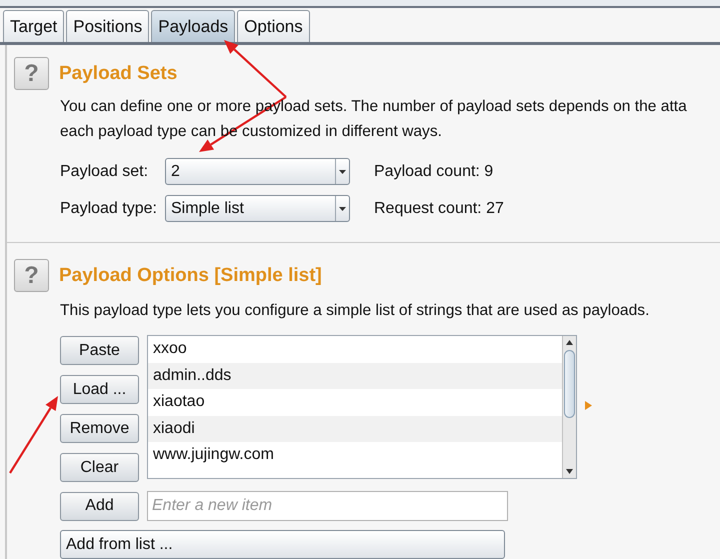 Image resolution: width=720 pixels, height=559 pixels. I want to click on list-button: Remove, so click(99, 428).